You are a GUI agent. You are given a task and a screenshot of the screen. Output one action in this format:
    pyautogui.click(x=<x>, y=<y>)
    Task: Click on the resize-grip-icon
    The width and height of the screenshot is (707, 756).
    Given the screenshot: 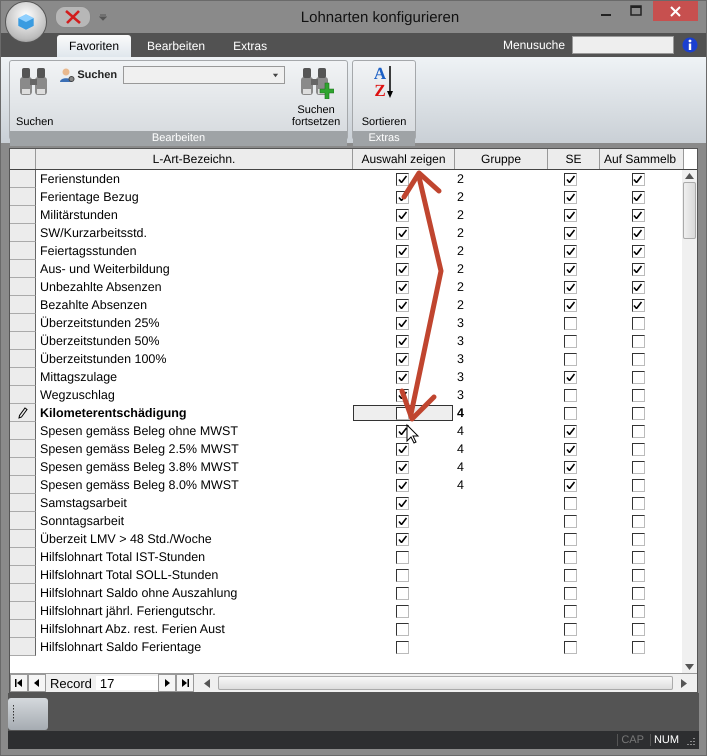 What is the action you would take?
    pyautogui.click(x=690, y=740)
    